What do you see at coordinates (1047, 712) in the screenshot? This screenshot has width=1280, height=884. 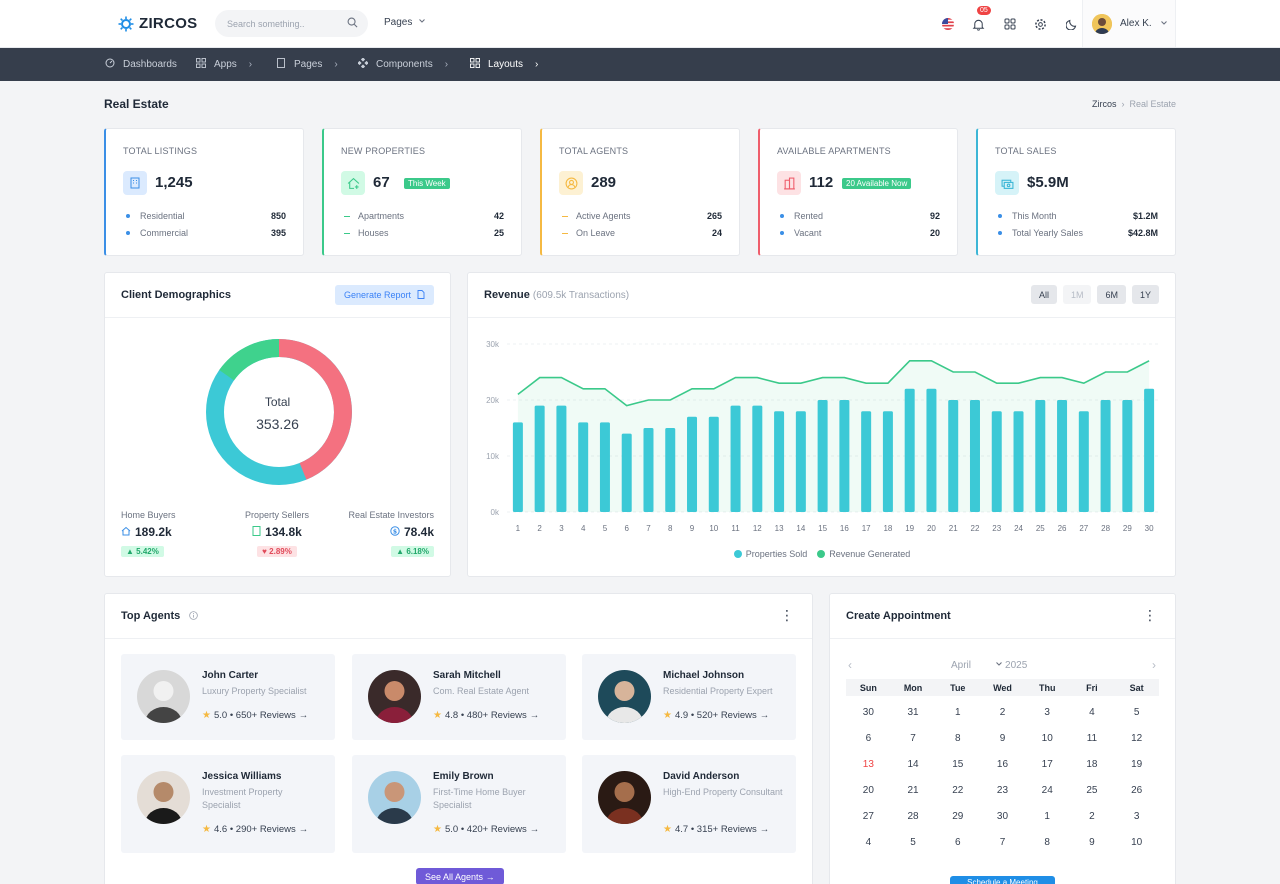 I see `calendar-day: 3` at bounding box center [1047, 712].